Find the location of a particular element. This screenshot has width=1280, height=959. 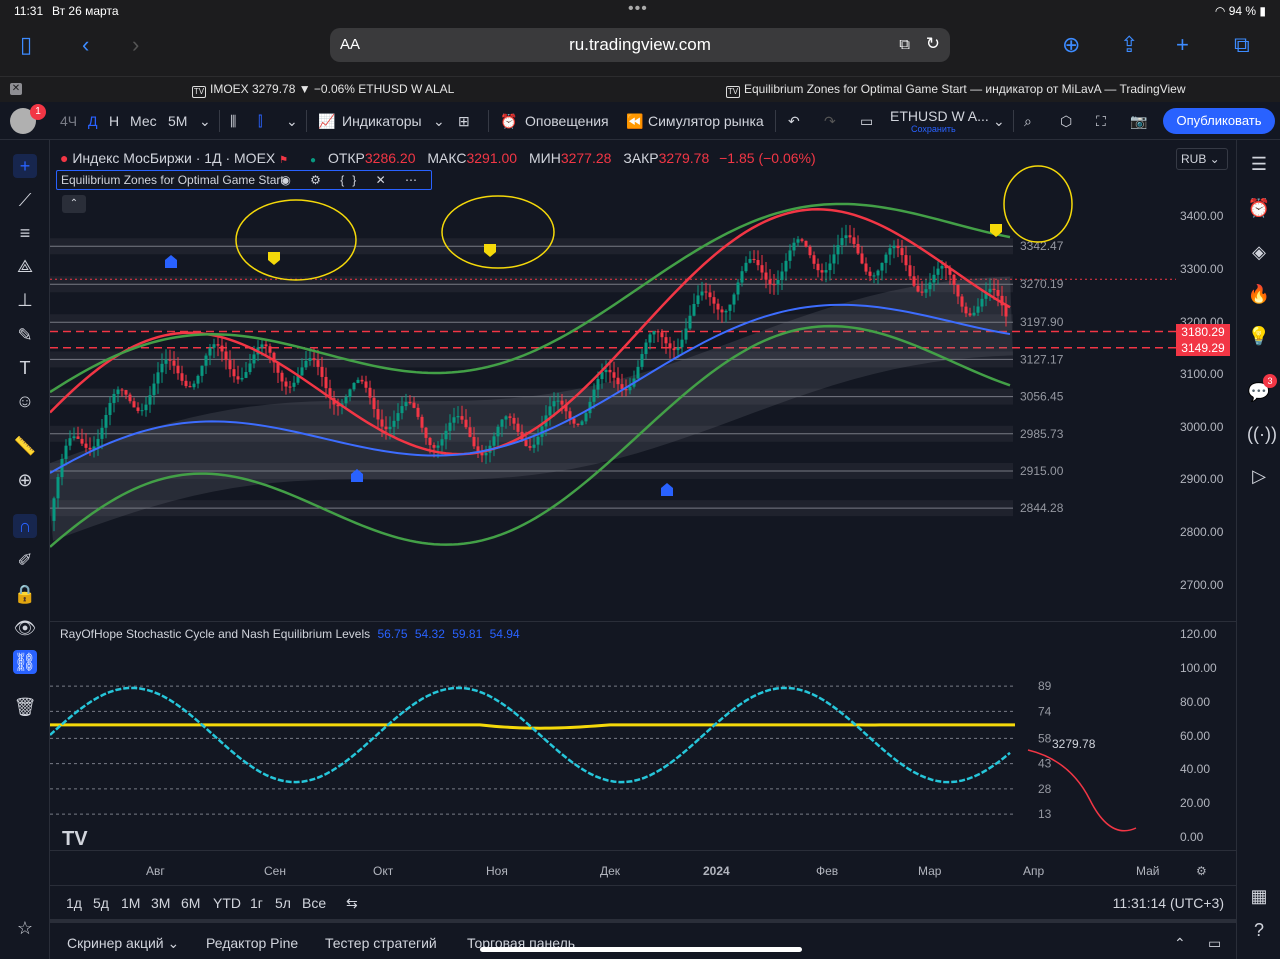

camera-icon: 📷 is located at coordinates (1138, 121).